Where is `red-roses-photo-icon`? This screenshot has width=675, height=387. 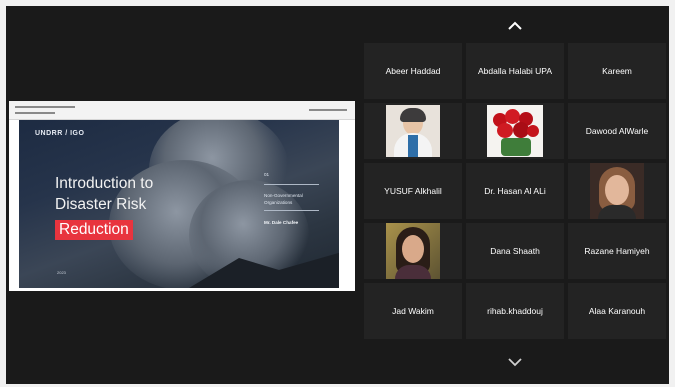 red-roses-photo-icon is located at coordinates (515, 131).